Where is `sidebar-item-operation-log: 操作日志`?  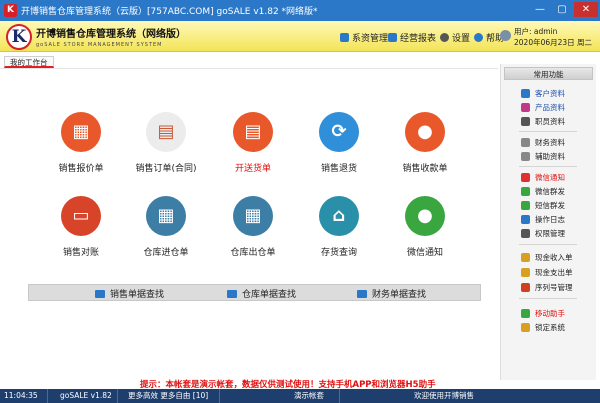
sidebar-item-operation-log: 操作日志 is located at coordinates (543, 219).